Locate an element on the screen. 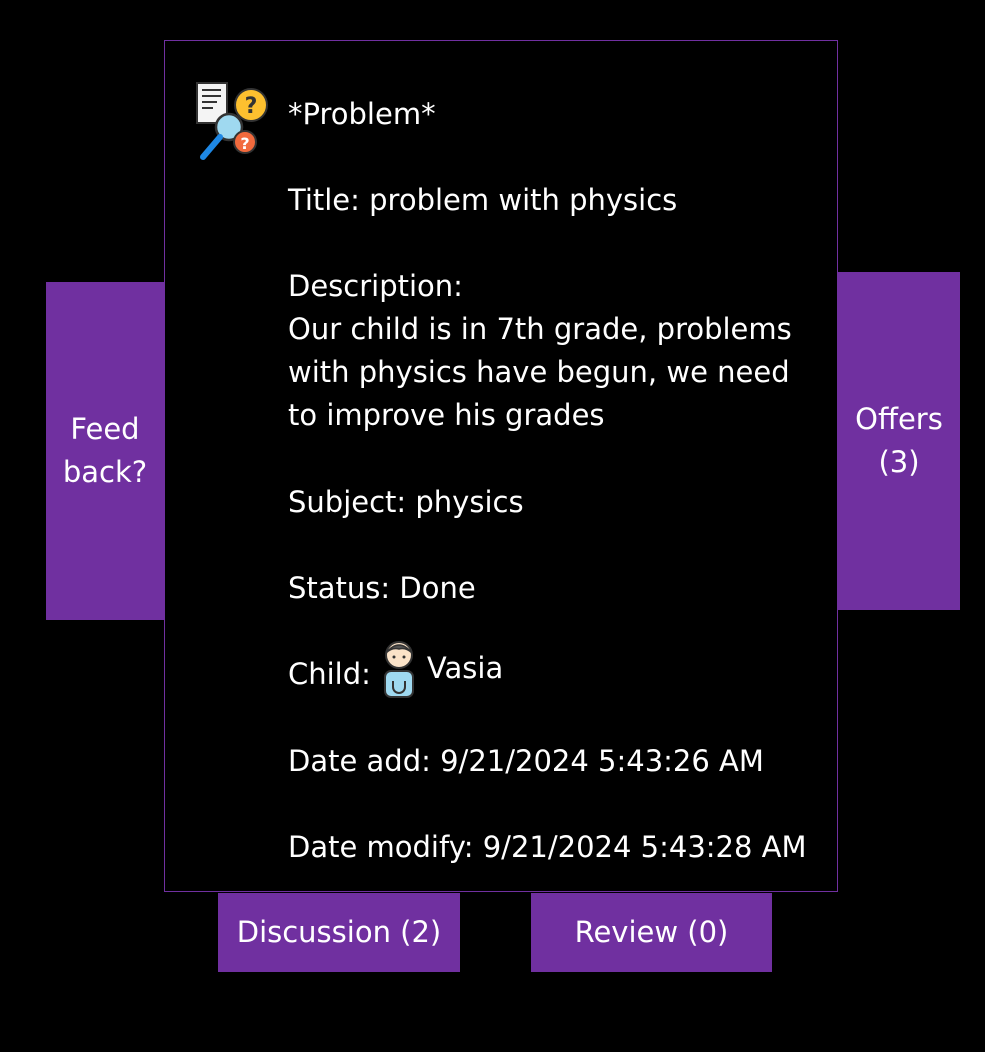  review-button: Review (0) is located at coordinates (651, 932).